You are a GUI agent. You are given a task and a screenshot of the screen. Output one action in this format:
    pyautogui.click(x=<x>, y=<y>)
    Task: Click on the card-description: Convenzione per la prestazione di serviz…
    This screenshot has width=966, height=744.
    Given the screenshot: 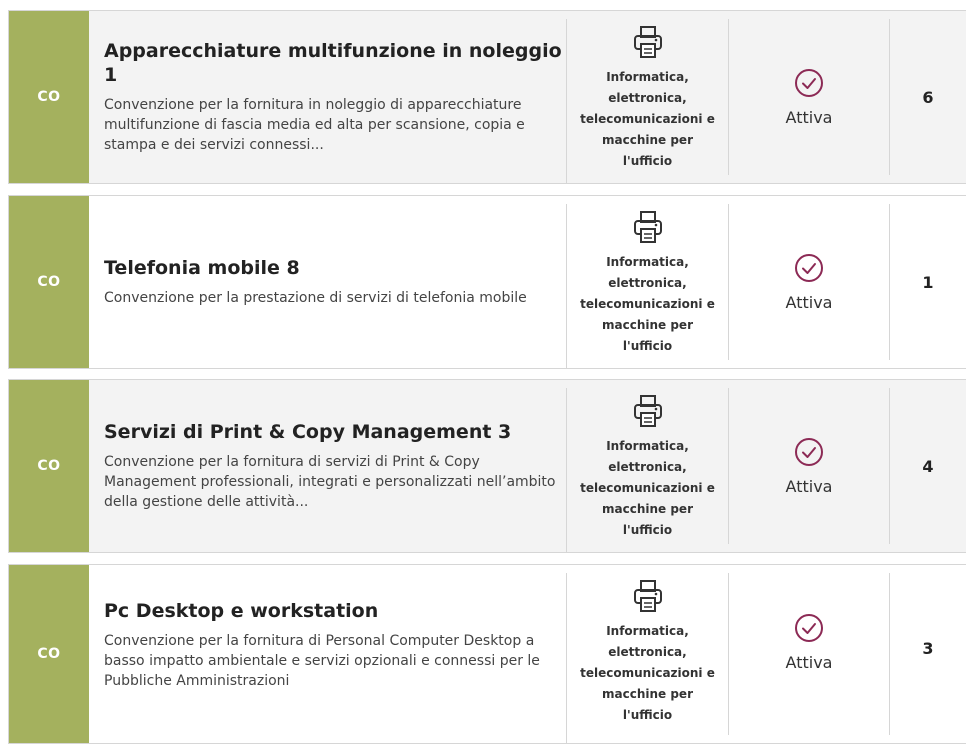 What is the action you would take?
    pyautogui.click(x=315, y=298)
    